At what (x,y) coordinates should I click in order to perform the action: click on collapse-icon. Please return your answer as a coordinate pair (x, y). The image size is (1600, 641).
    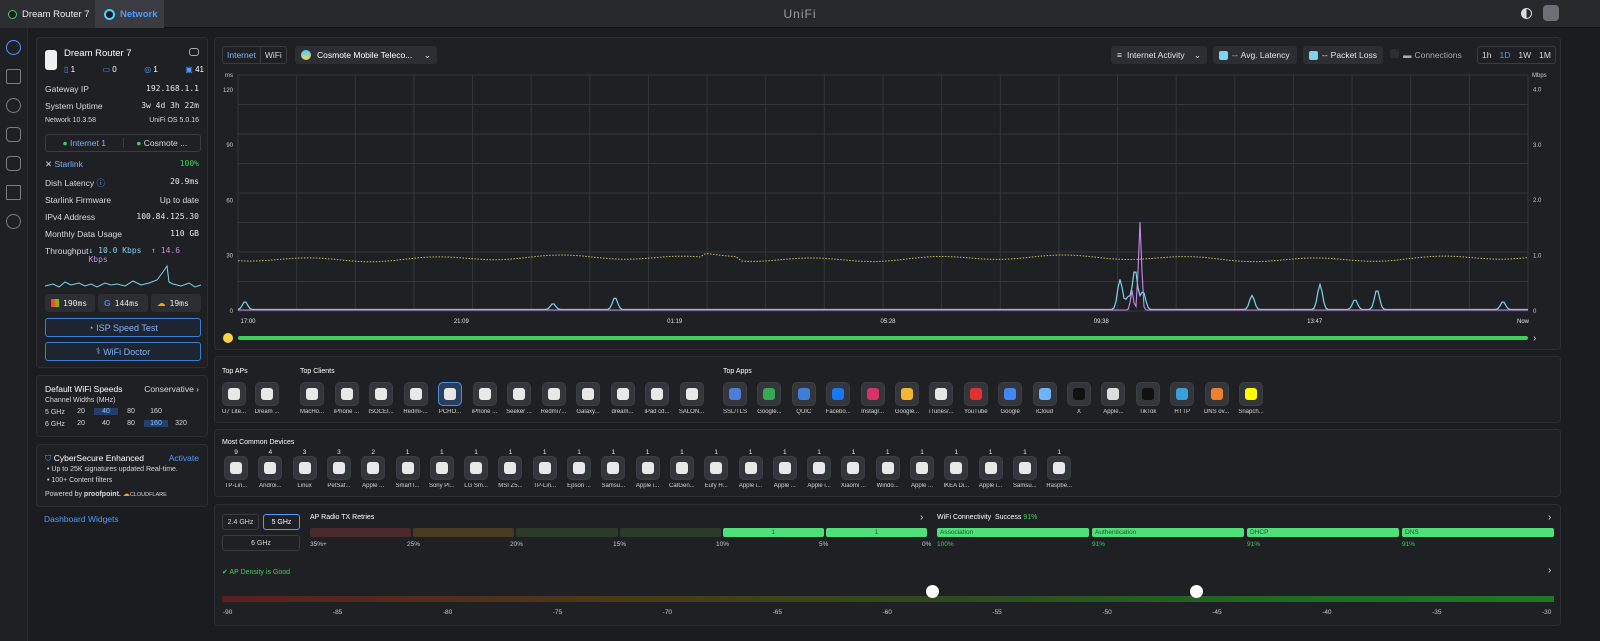
    Looking at the image, I should click on (194, 52).